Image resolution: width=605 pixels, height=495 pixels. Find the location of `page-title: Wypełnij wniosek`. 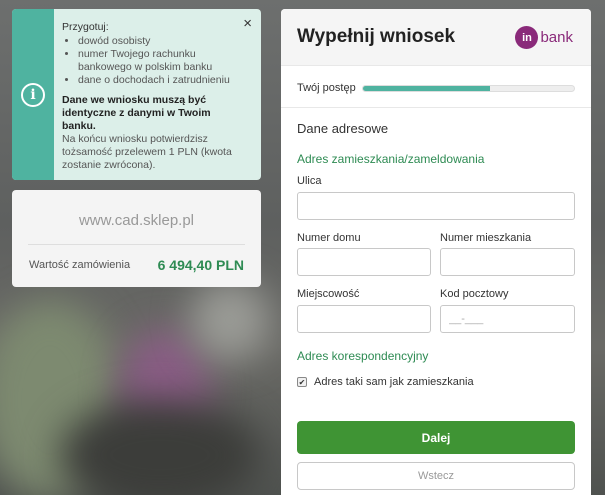

page-title: Wypełnij wniosek is located at coordinates (376, 36).